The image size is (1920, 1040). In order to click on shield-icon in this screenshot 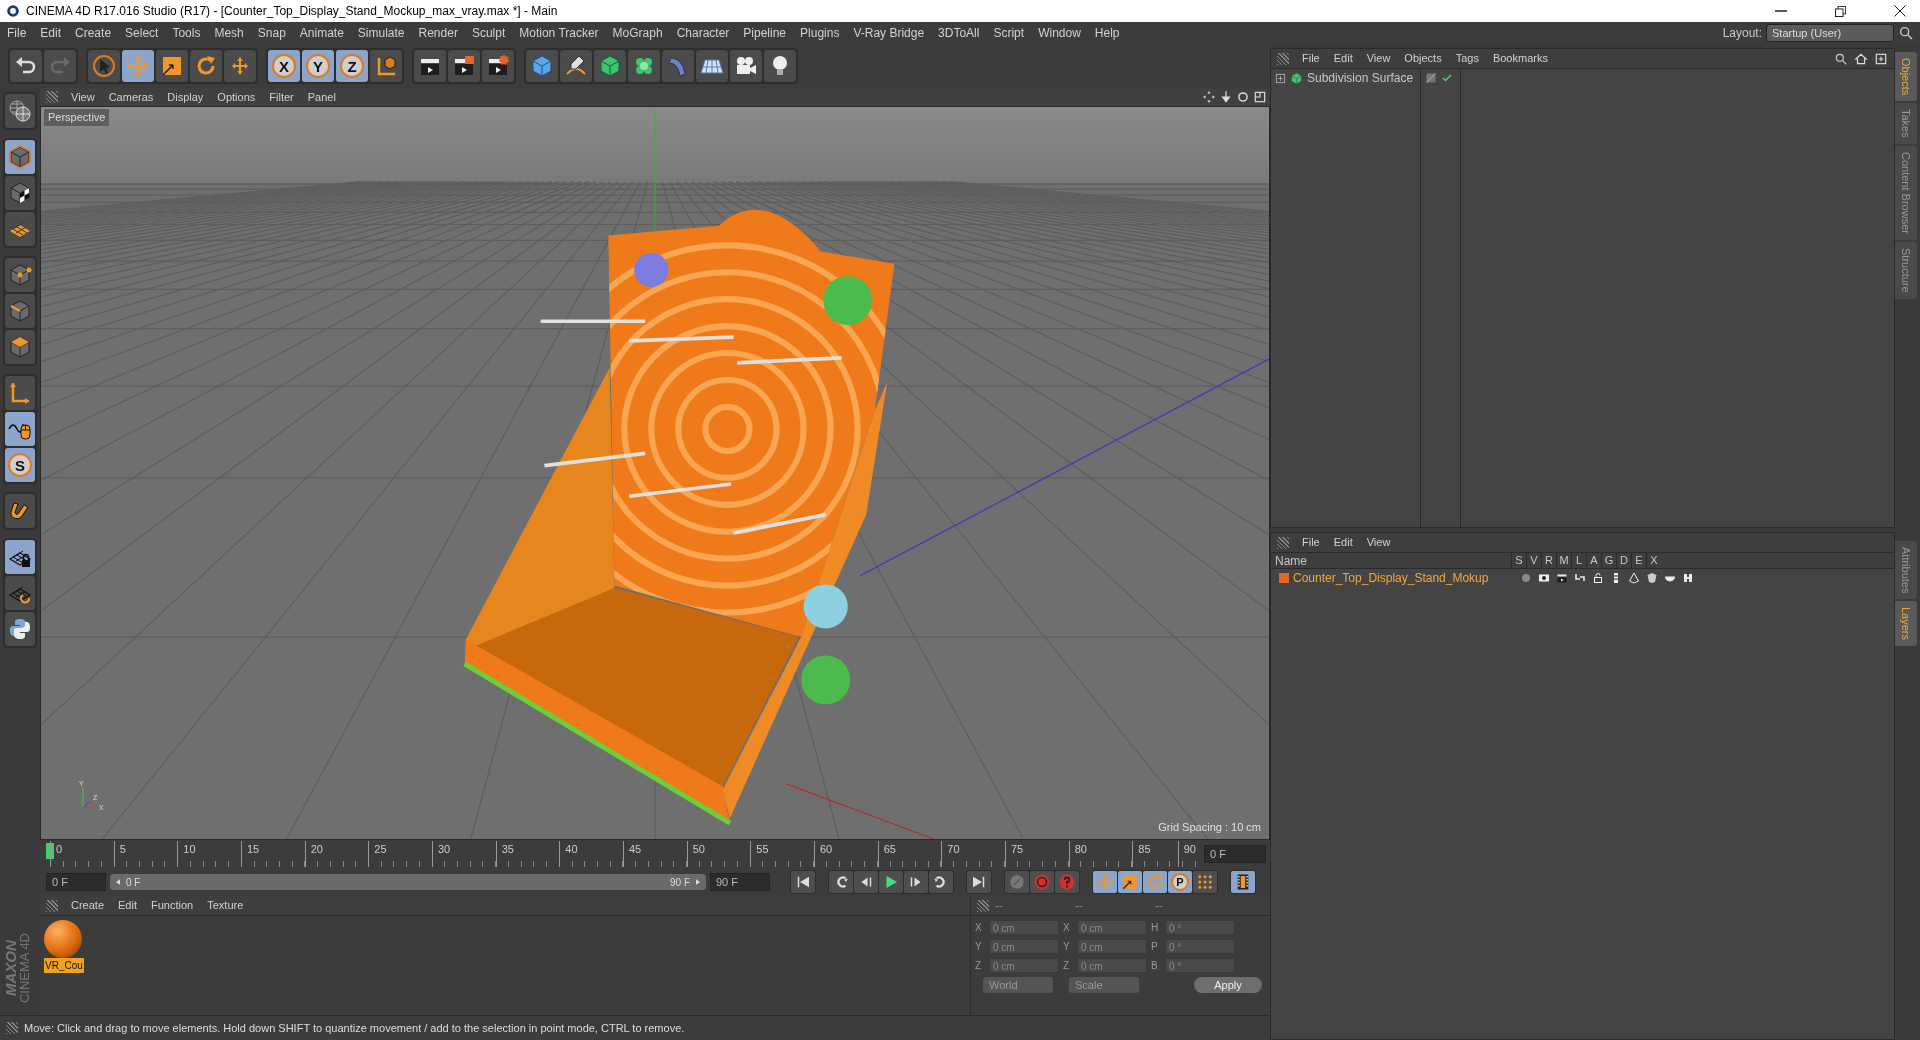, I will do `click(1652, 578)`.